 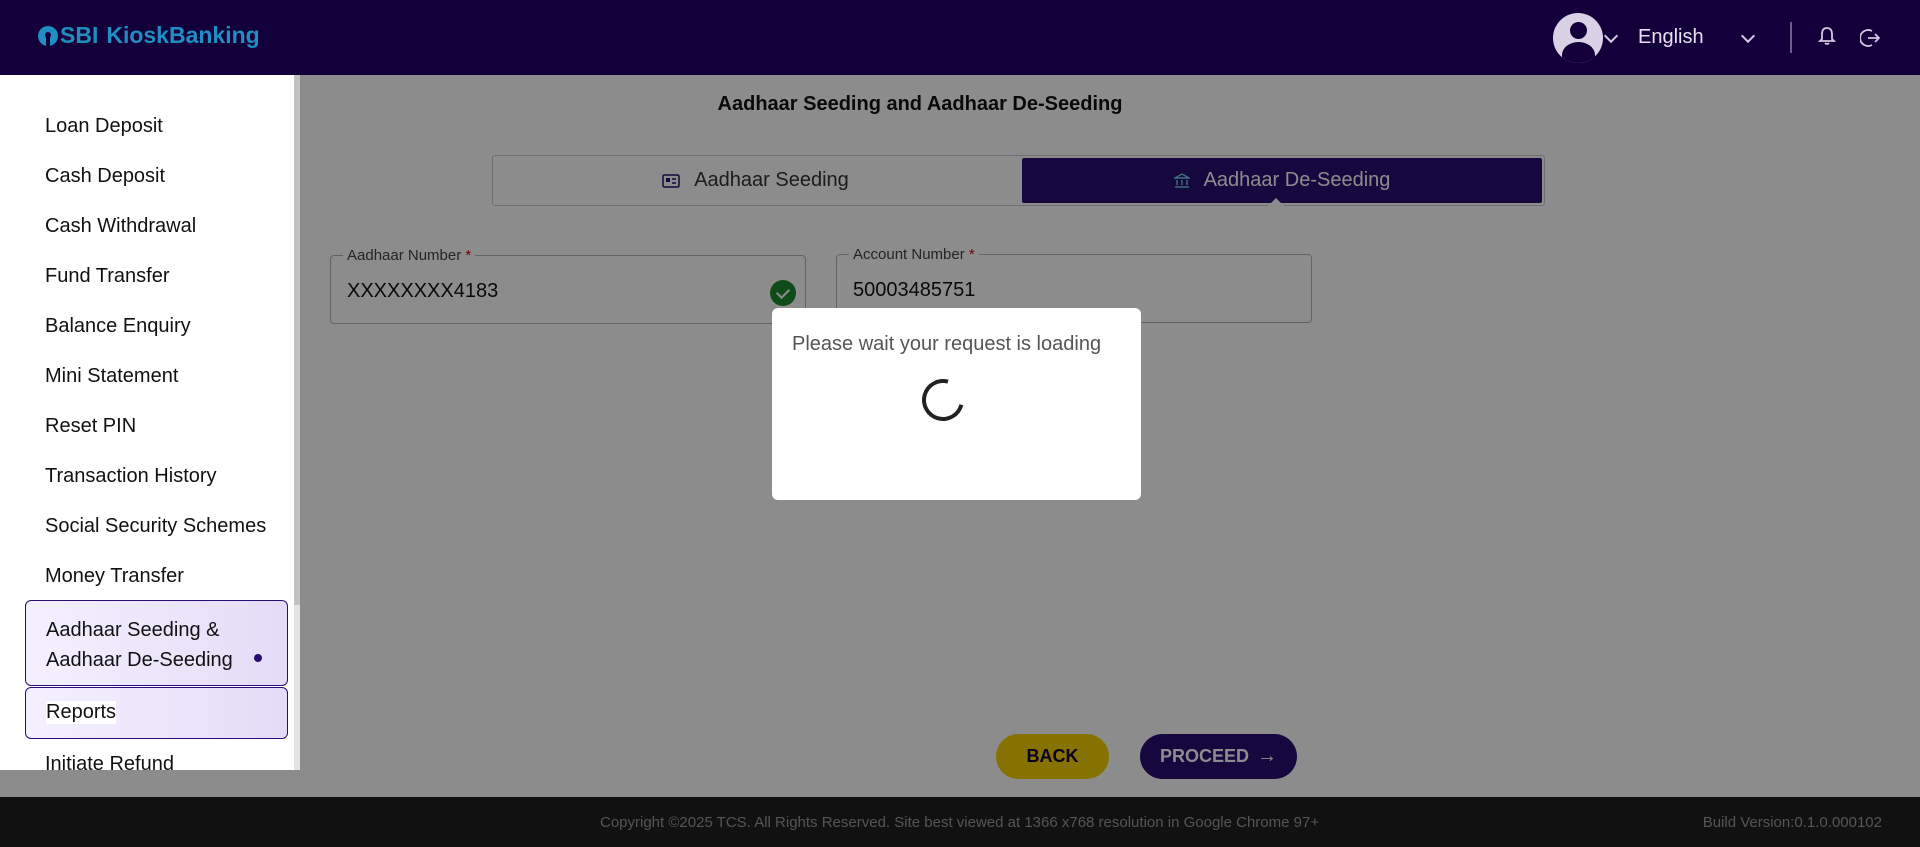 What do you see at coordinates (114, 576) in the screenshot?
I see `sidebar-item-money-transfer: Money Transfer` at bounding box center [114, 576].